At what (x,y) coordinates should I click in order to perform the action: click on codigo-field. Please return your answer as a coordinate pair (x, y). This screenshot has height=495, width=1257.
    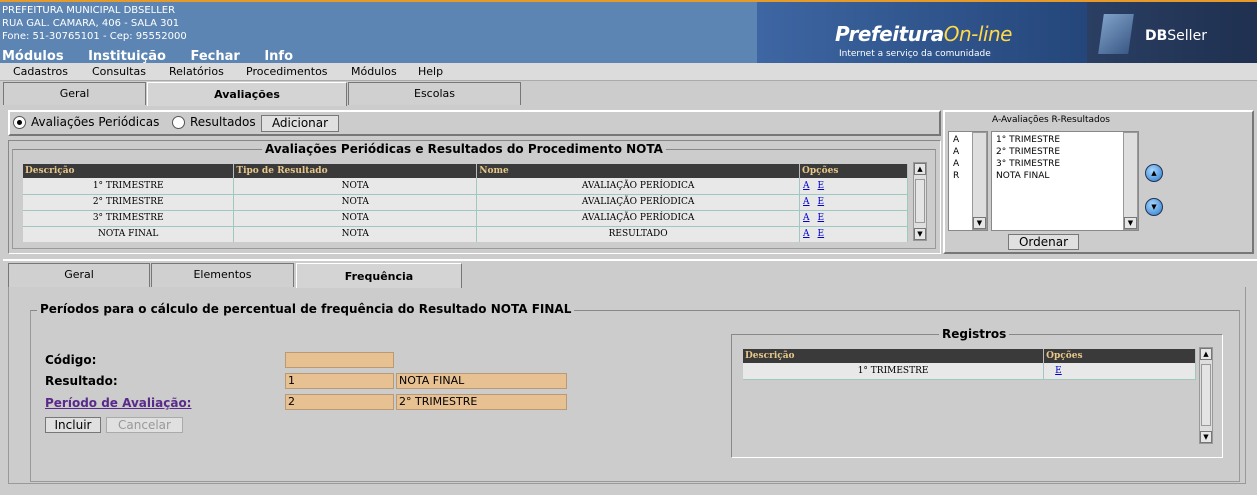
    Looking at the image, I should click on (339, 360).